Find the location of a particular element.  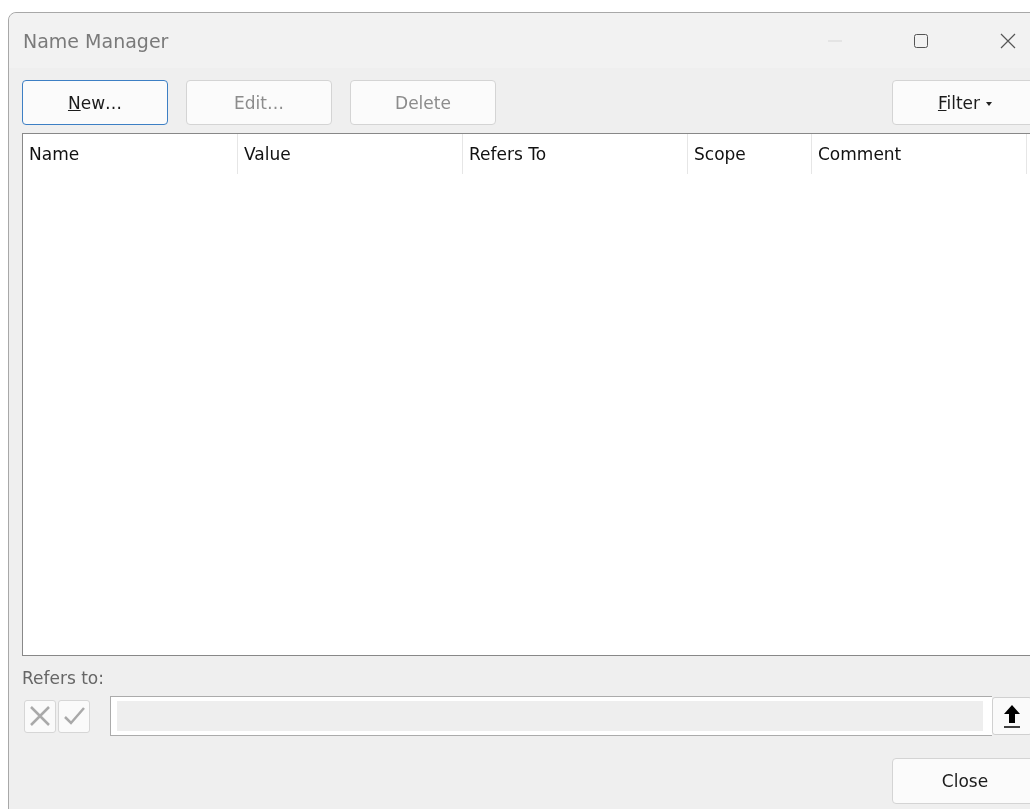

x-icon is located at coordinates (40, 716).